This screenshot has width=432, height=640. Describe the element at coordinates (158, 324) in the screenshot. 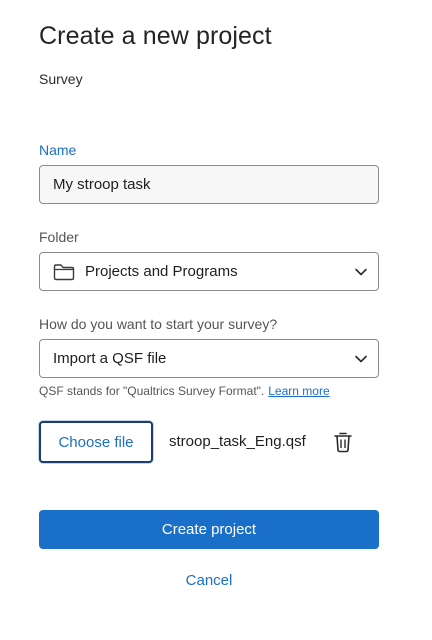

I see `start-method-label: How do you want to start your survey?` at that location.